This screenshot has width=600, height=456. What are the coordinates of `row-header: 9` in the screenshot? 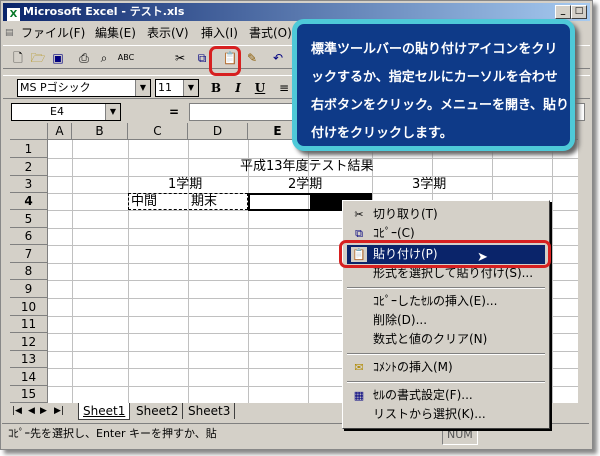 It's located at (29, 289).